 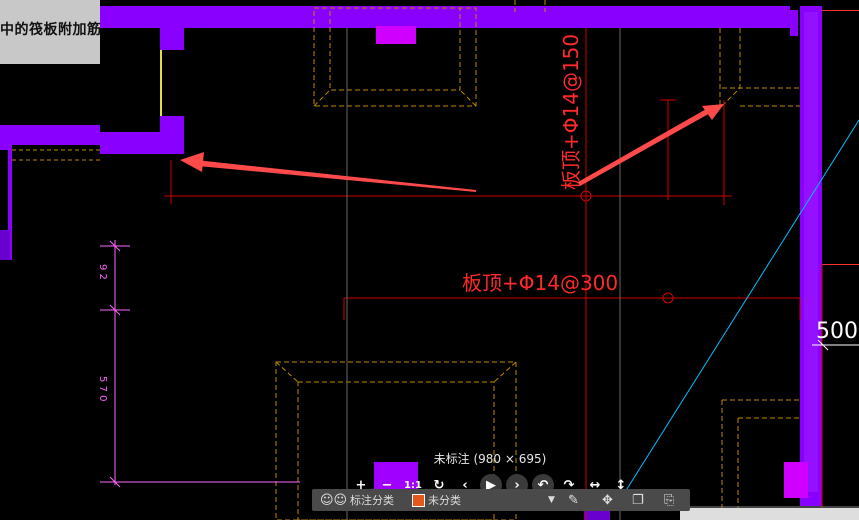 I want to click on svg-text: 5 7 0, so click(x=102, y=388).